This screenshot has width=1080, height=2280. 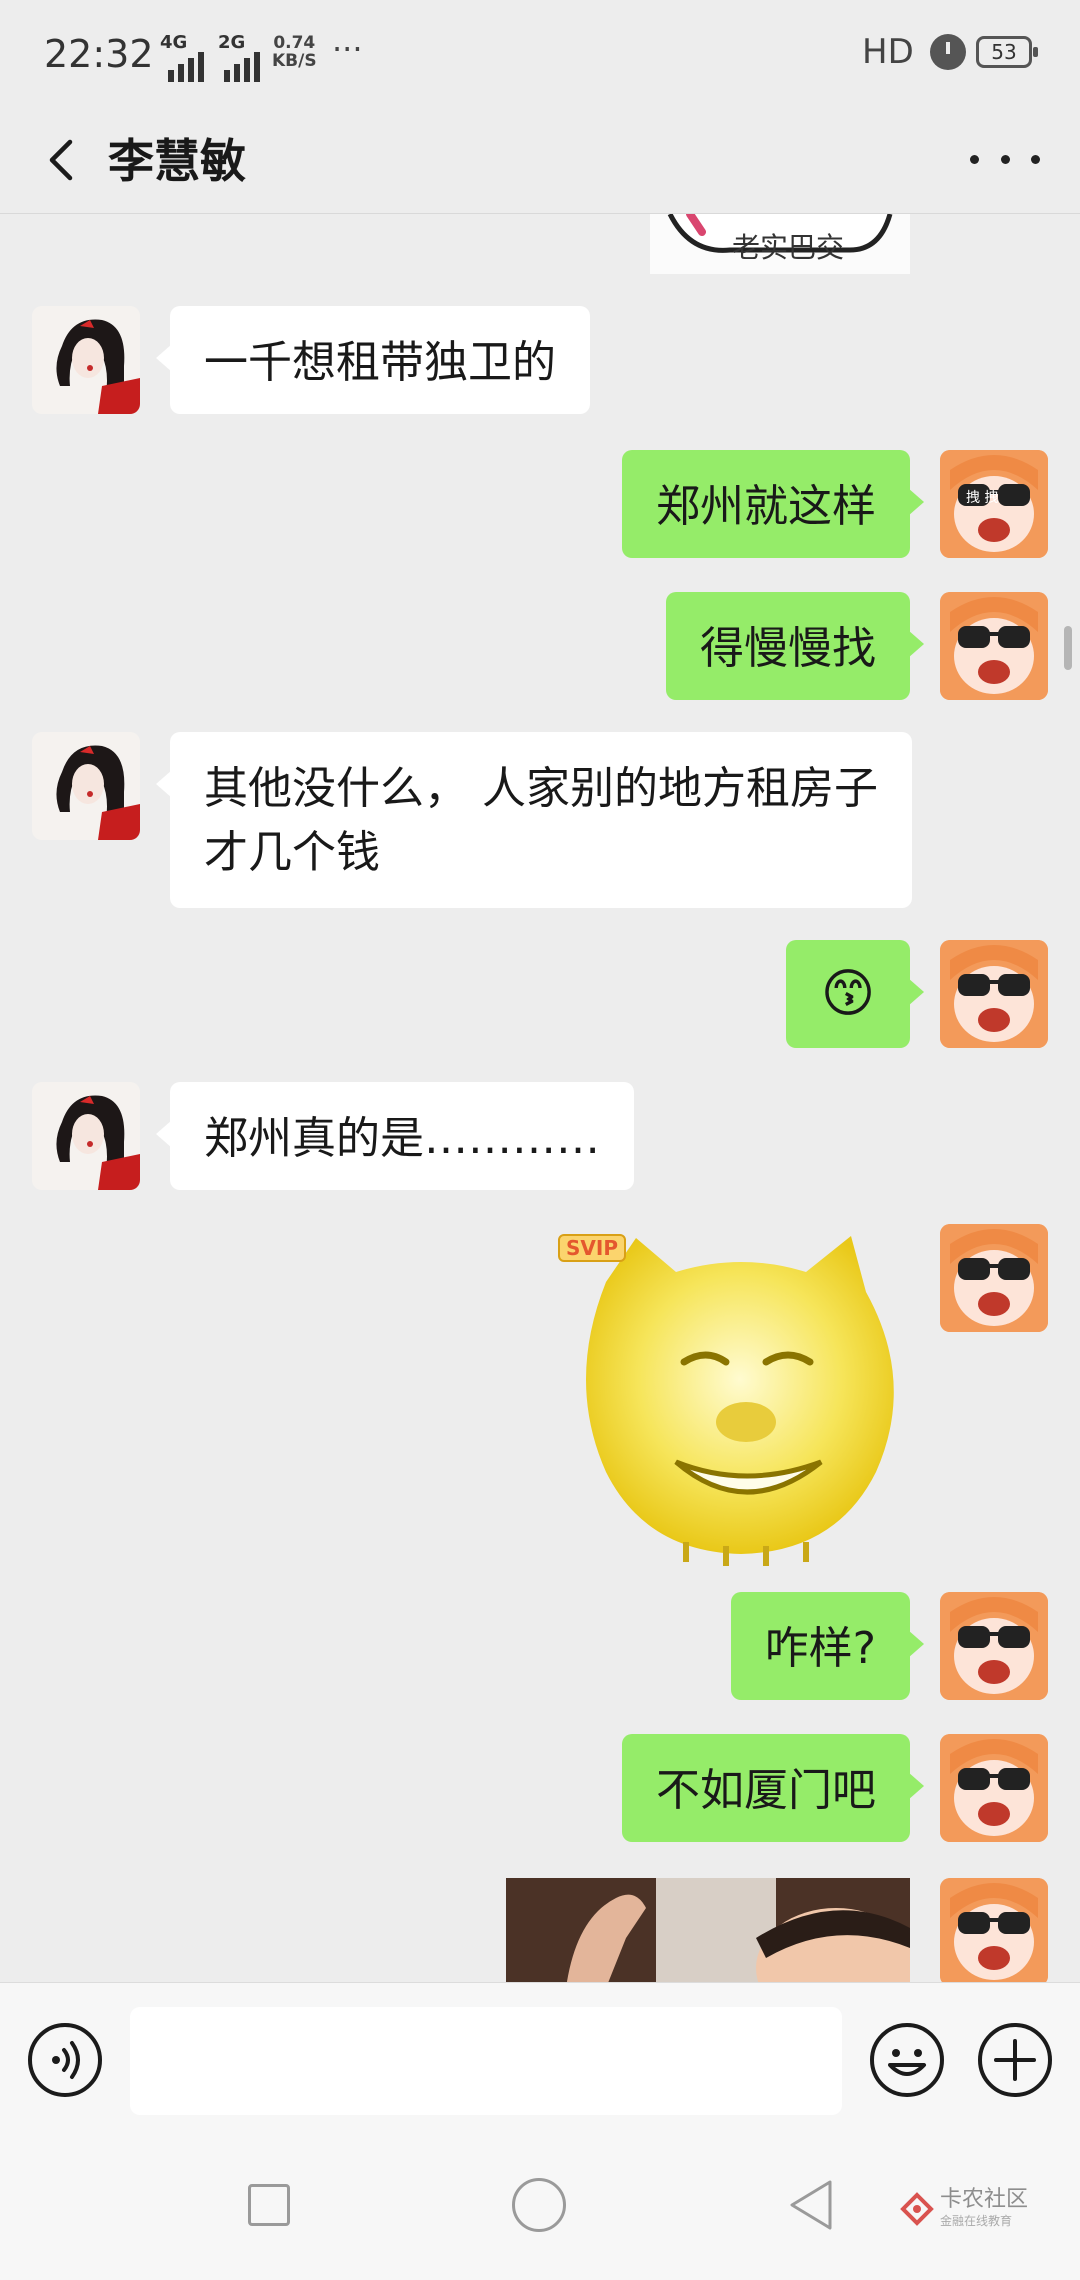 What do you see at coordinates (788, 247) in the screenshot?
I see `sticker-caption: 老实巴交` at bounding box center [788, 247].